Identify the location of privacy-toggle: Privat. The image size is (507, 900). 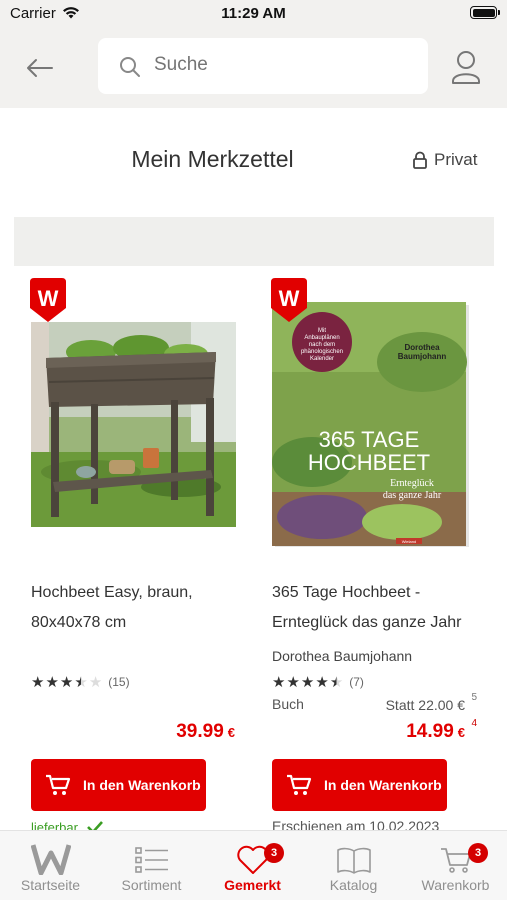
(444, 160).